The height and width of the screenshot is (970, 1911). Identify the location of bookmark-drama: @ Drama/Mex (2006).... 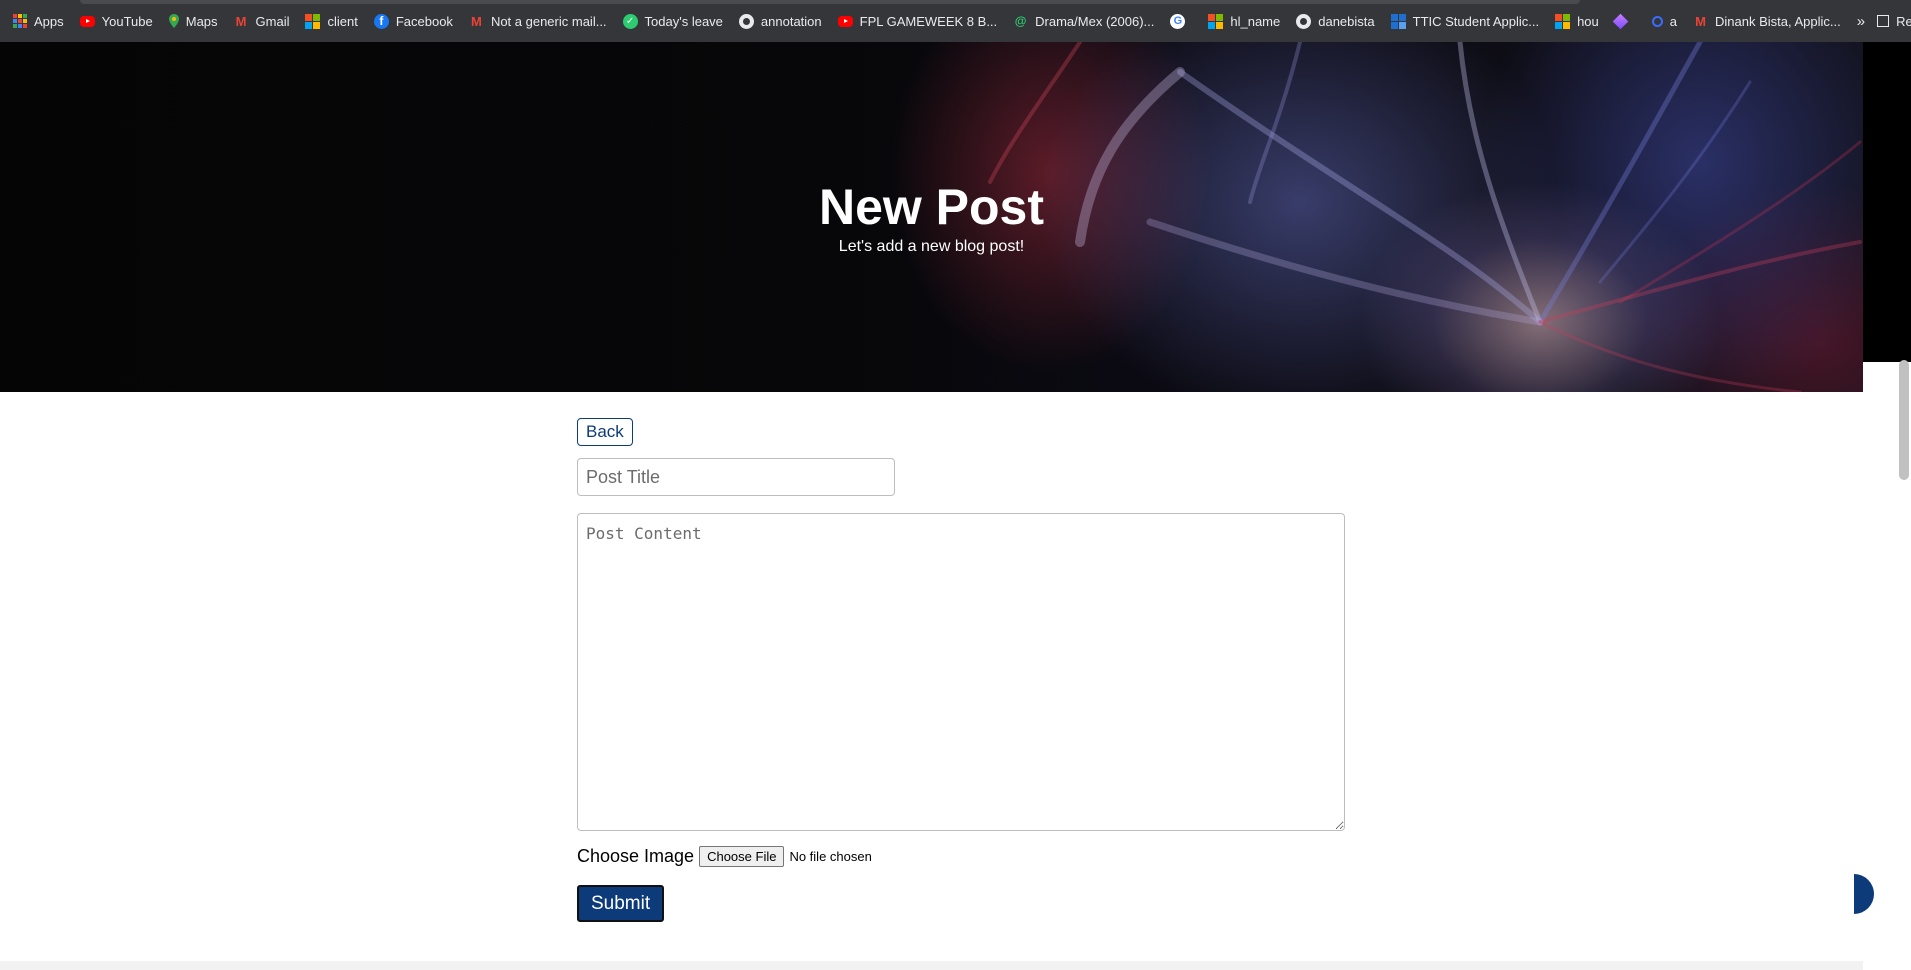
(1084, 21).